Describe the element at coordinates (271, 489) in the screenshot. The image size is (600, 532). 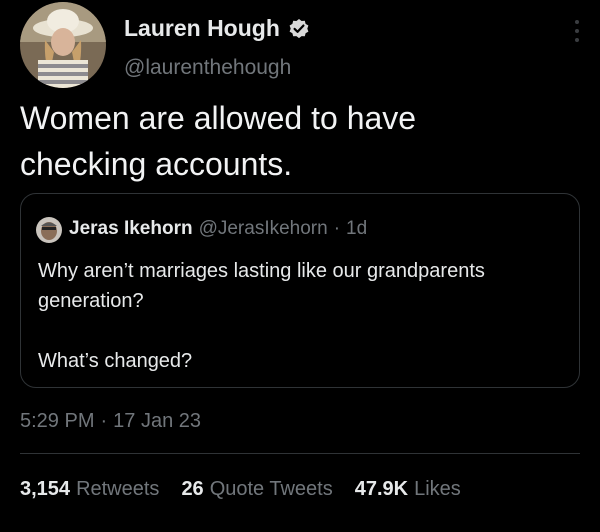
I see `quote-tweets-label: Quote Tweets` at that location.